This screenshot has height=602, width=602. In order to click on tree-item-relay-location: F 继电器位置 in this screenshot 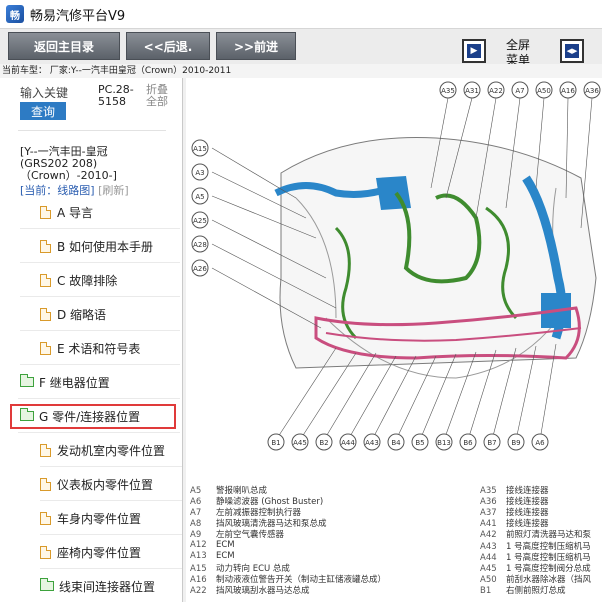, I will do `click(99, 382)`.